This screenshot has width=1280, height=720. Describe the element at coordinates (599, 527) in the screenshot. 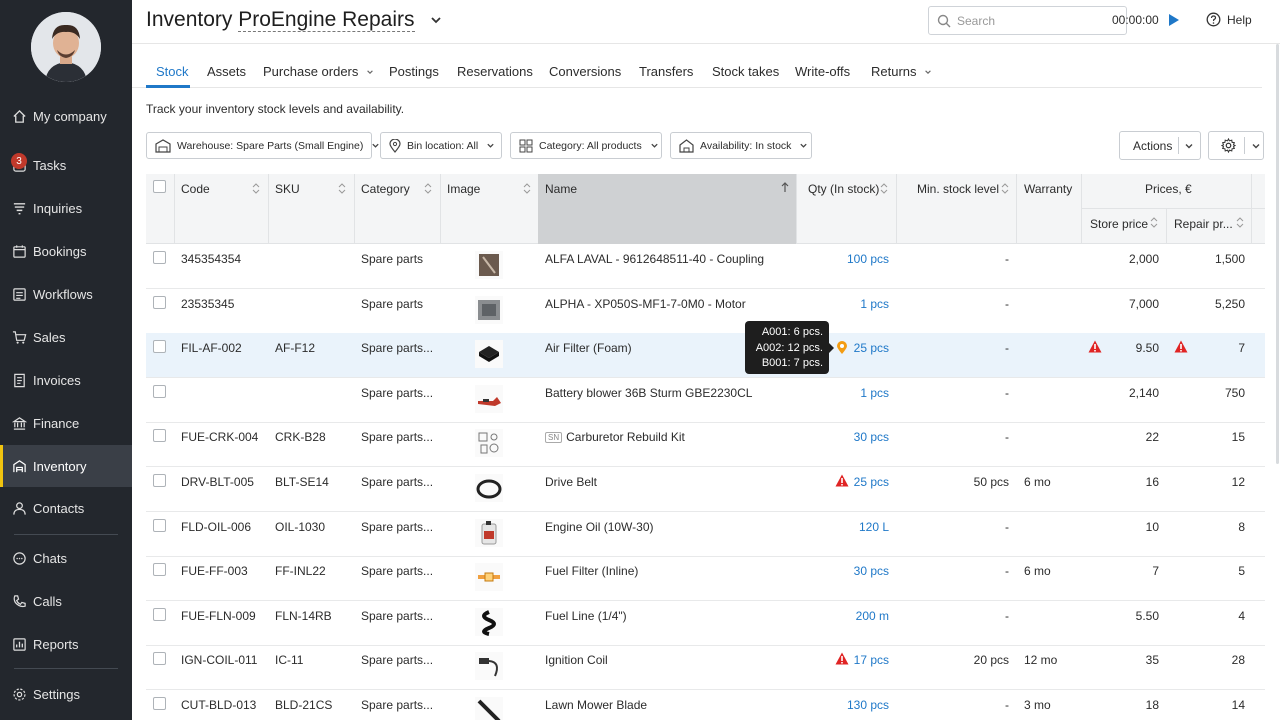

I see `cell-name: Engine Oil (10W-30)` at that location.